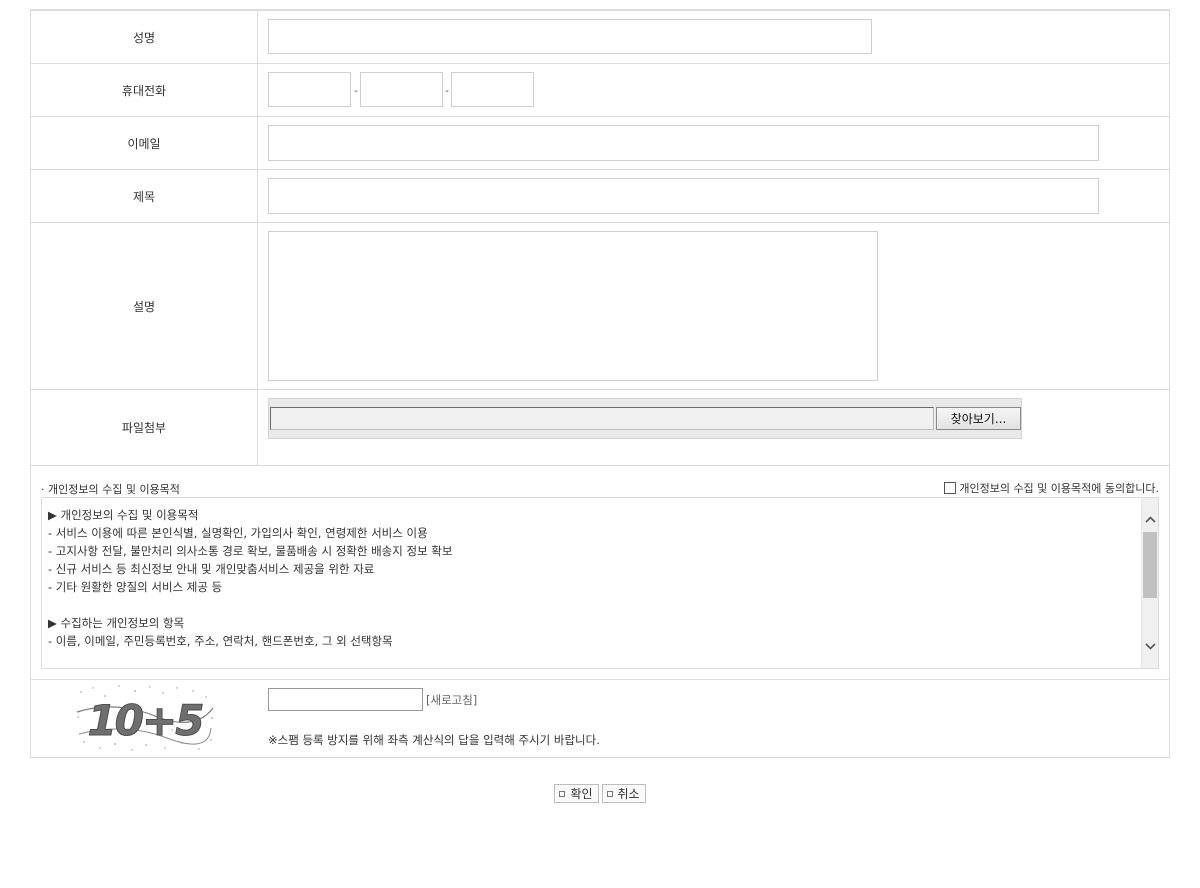 This screenshot has width=1200, height=888. Describe the element at coordinates (1150, 565) in the screenshot. I see `scroll-thumb` at that location.